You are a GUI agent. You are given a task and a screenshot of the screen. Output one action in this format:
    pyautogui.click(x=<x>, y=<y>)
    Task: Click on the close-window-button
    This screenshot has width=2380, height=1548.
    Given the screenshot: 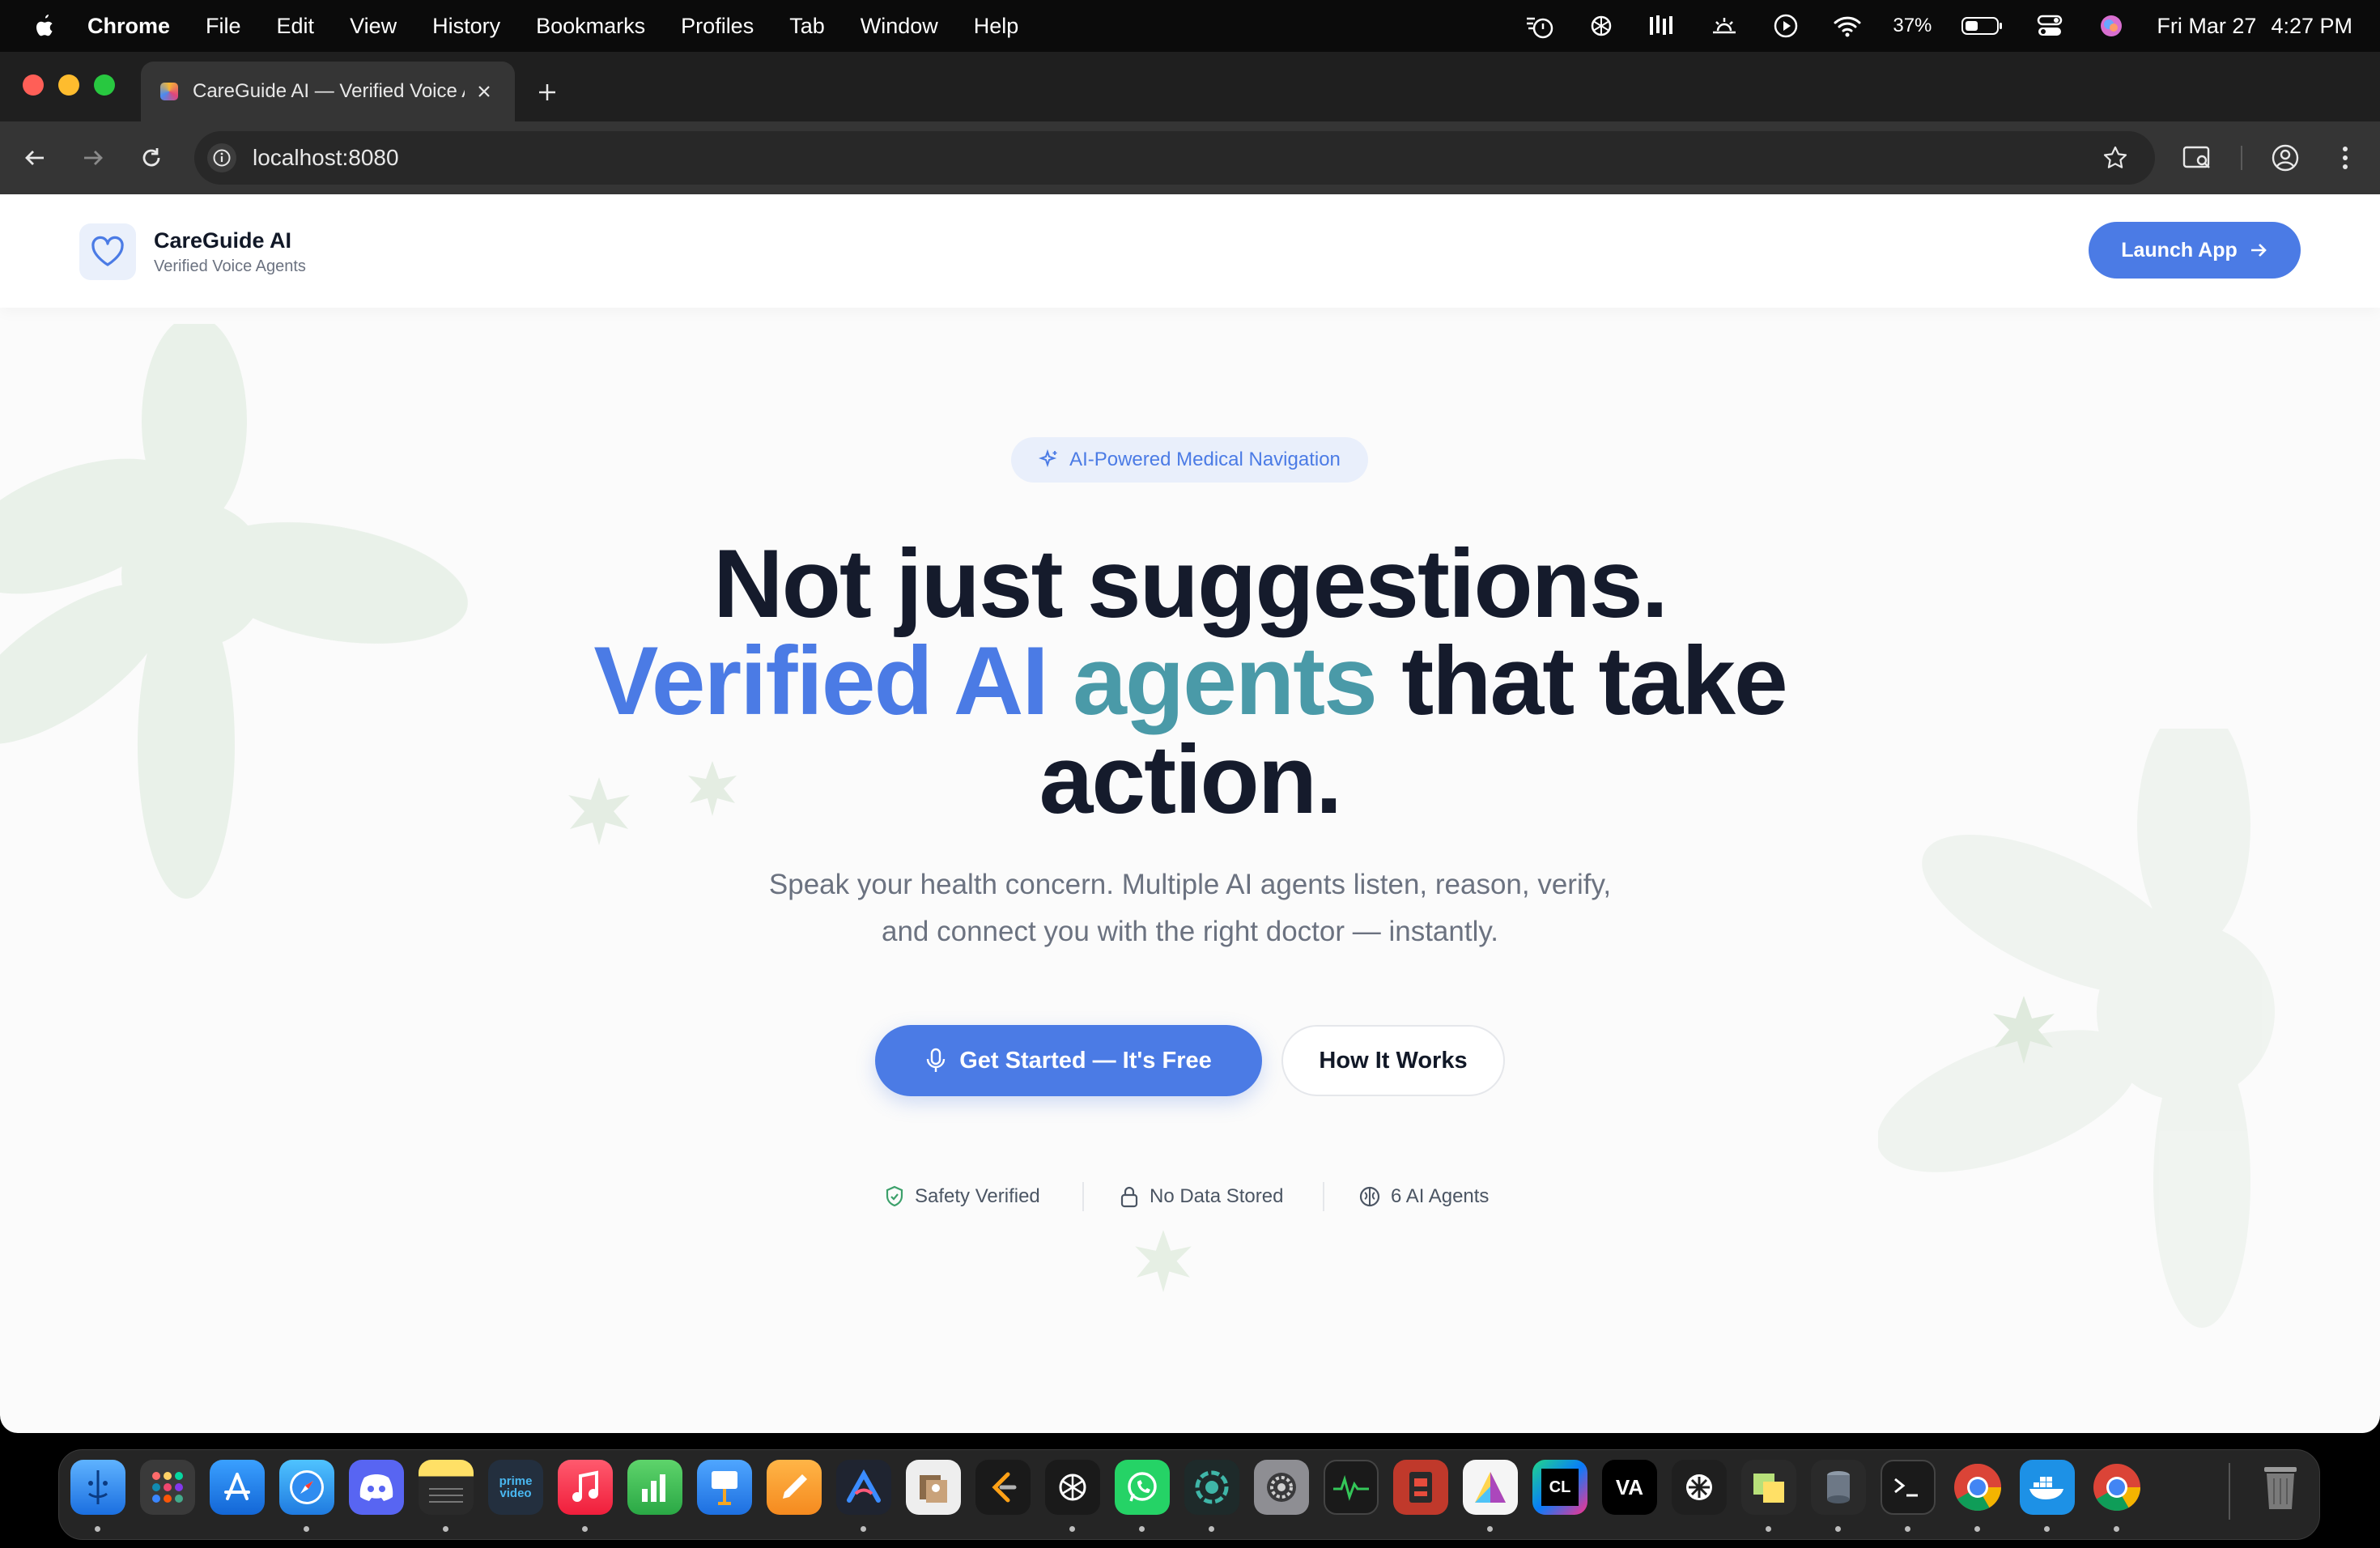 What is the action you would take?
    pyautogui.click(x=33, y=85)
    